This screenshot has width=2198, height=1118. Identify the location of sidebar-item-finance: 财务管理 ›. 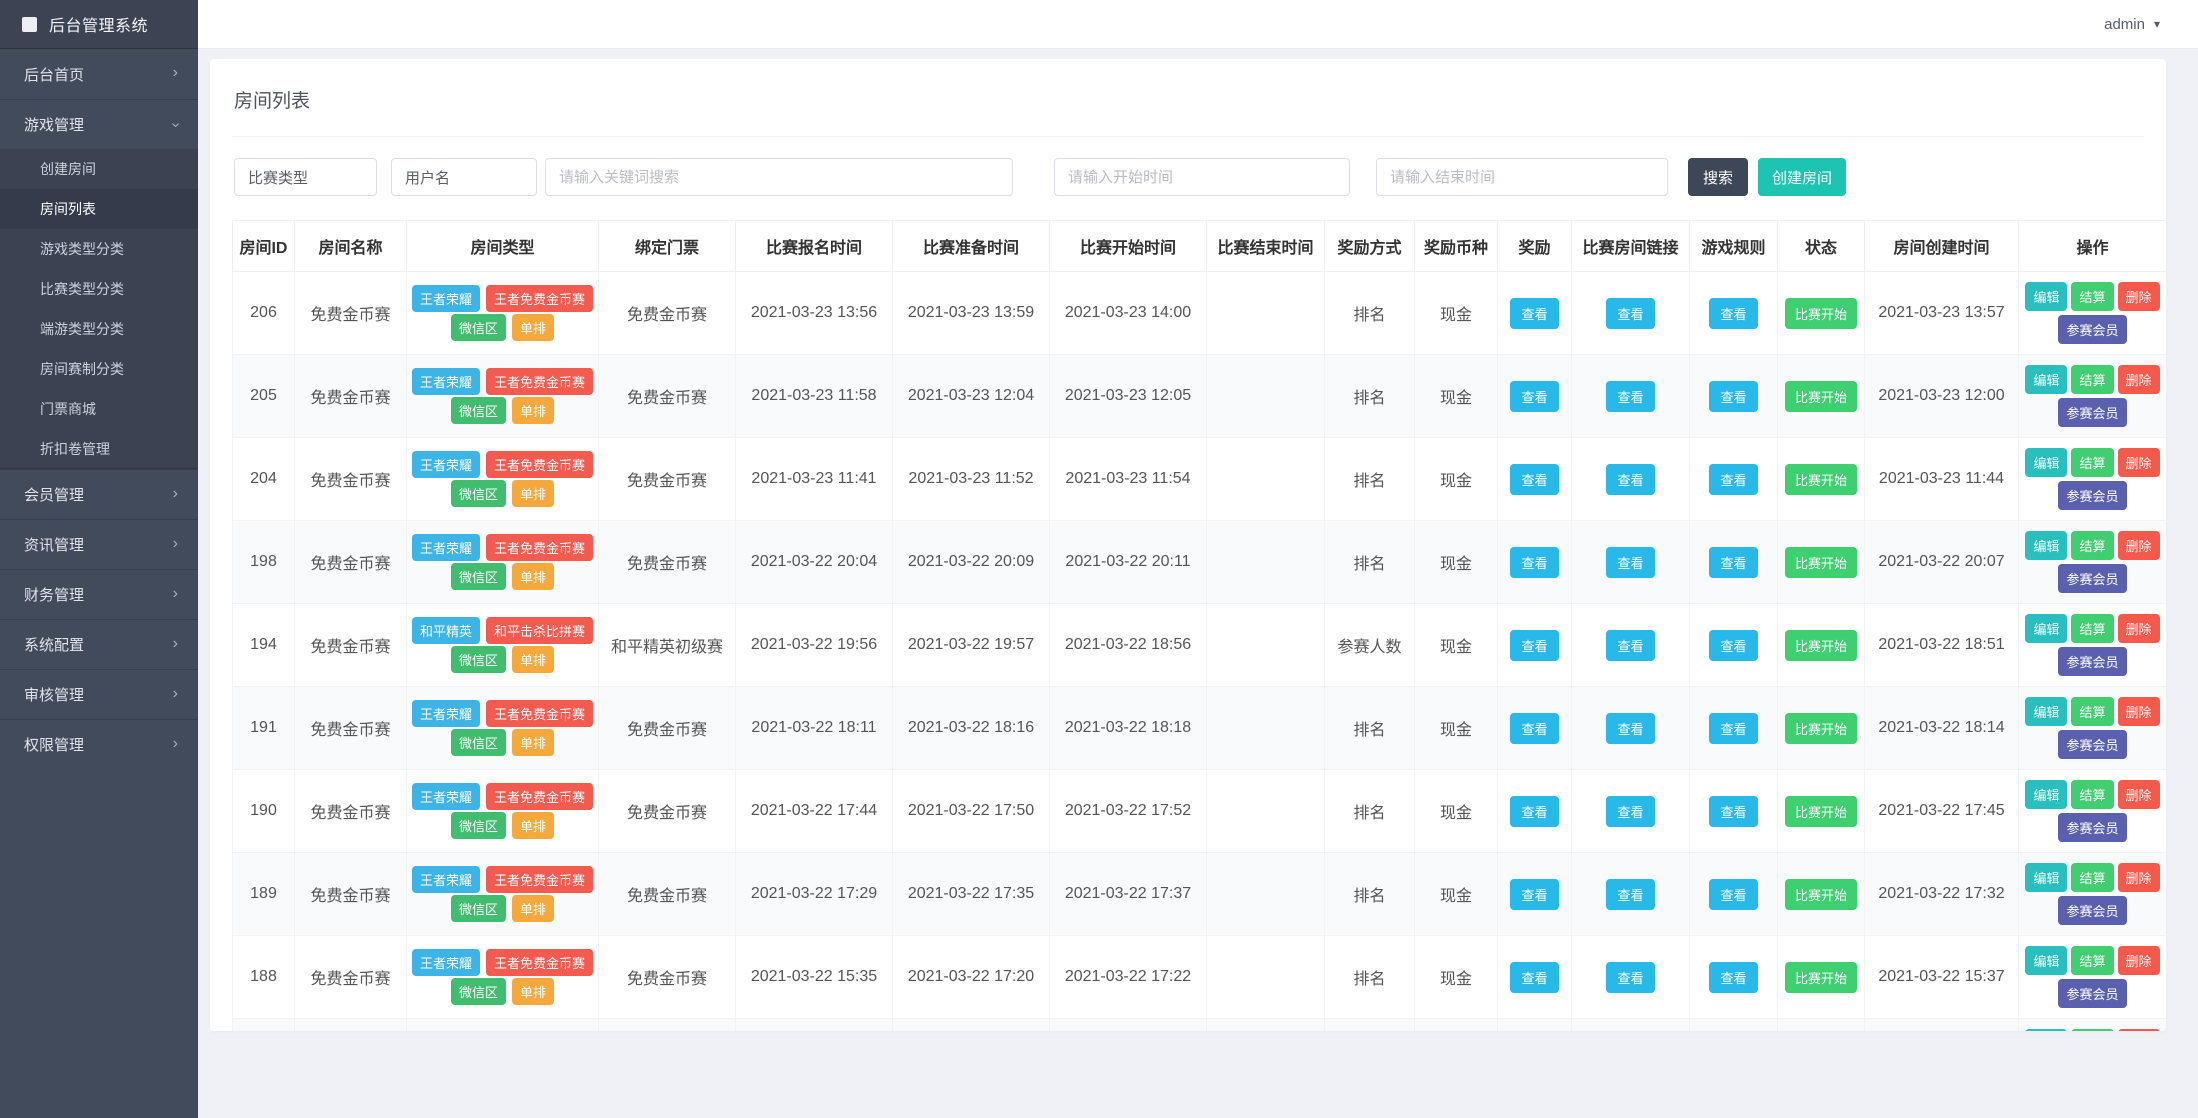
(99, 594).